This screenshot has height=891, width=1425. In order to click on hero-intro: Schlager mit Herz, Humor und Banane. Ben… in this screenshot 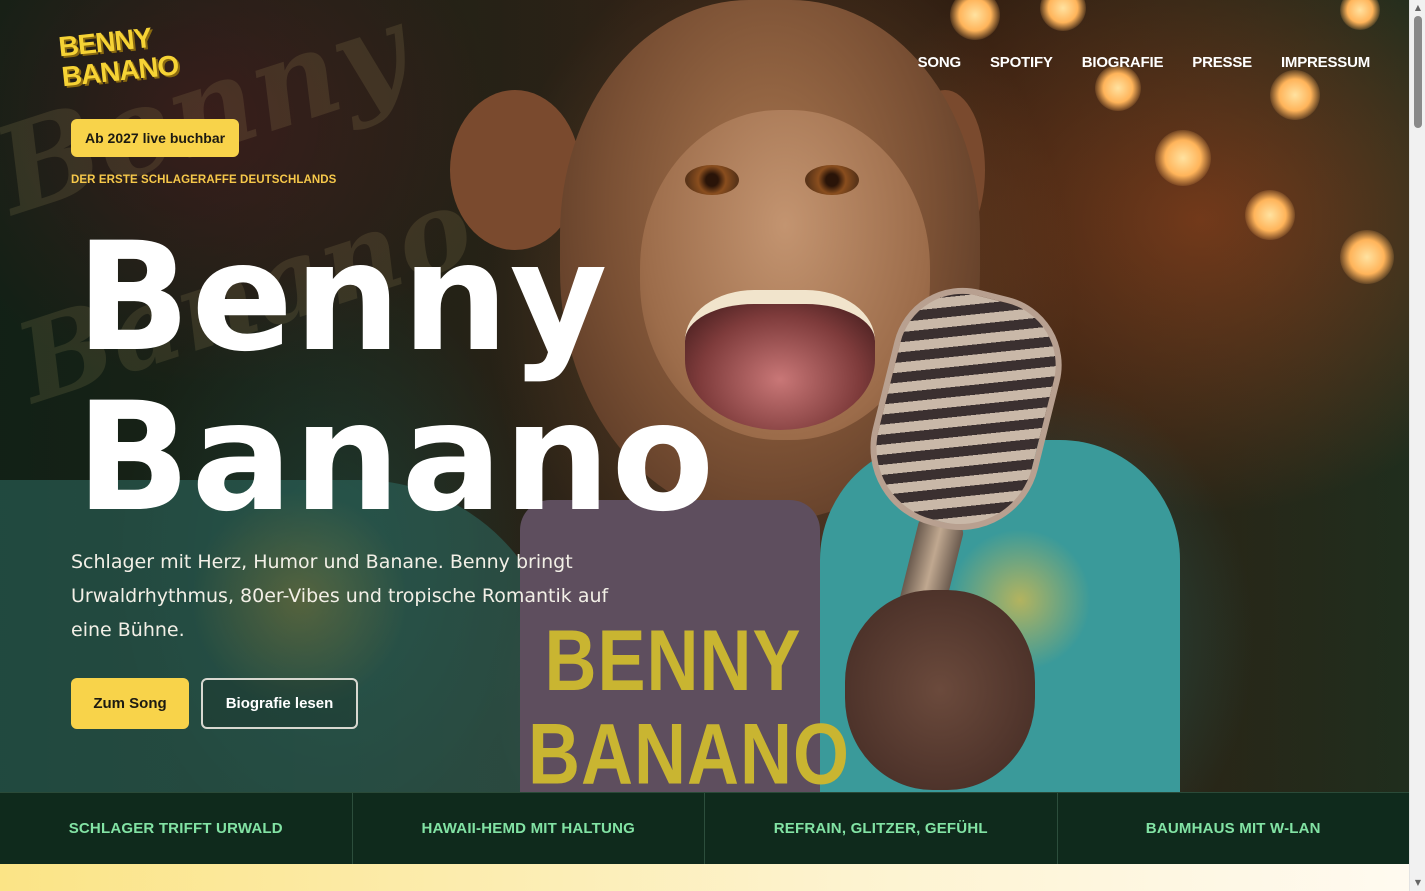, I will do `click(340, 596)`.